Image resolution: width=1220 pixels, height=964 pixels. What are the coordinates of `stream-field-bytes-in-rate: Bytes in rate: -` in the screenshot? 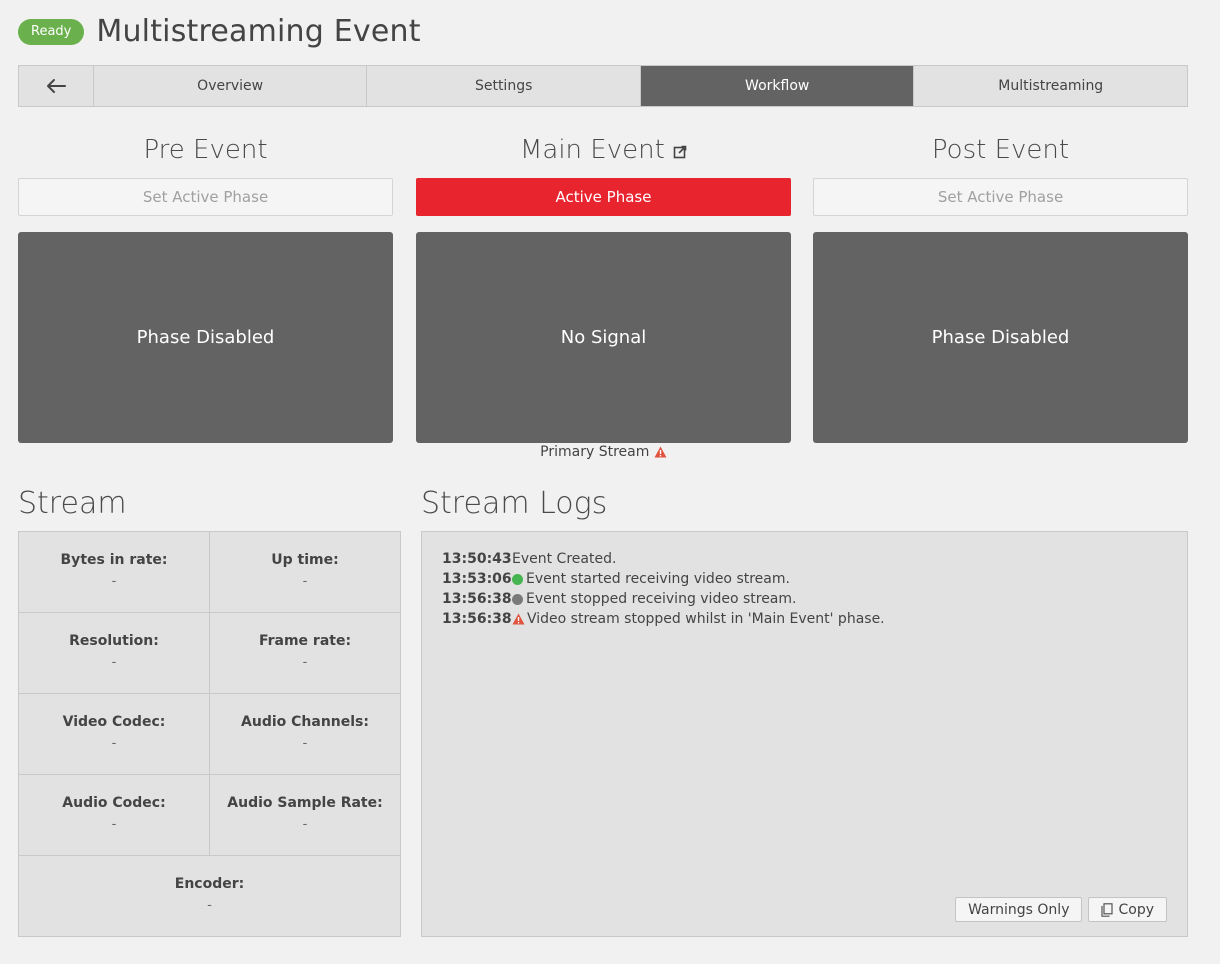 It's located at (114, 572).